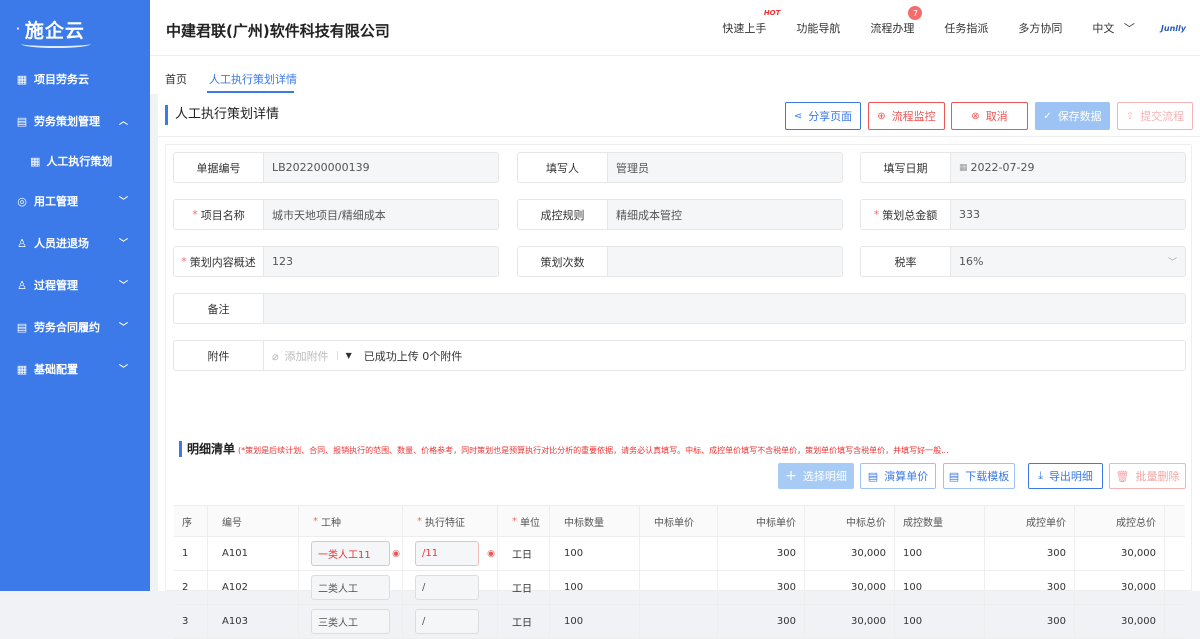 The width and height of the screenshot is (1200, 639). What do you see at coordinates (75, 369) in the screenshot?
I see `sidebar-item-base-config: ▦ 基础配置 ﹀` at bounding box center [75, 369].